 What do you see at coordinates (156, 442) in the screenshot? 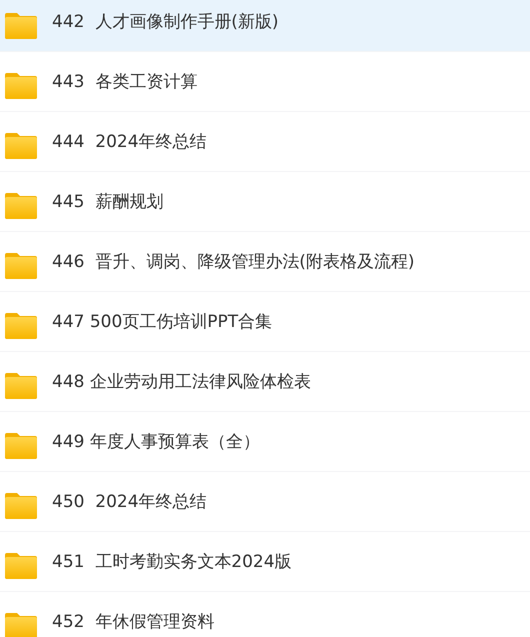
I see `folder-name: 449 年度人事预算表（全）` at bounding box center [156, 442].